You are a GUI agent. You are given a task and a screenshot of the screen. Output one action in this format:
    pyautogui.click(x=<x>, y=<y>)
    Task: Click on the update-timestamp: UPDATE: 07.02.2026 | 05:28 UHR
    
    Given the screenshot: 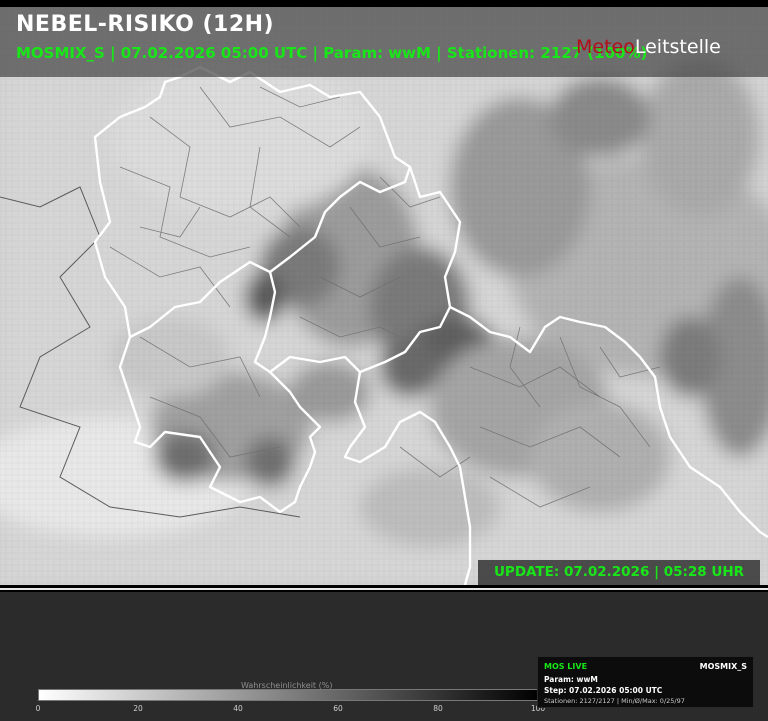 What is the action you would take?
    pyautogui.click(x=619, y=572)
    